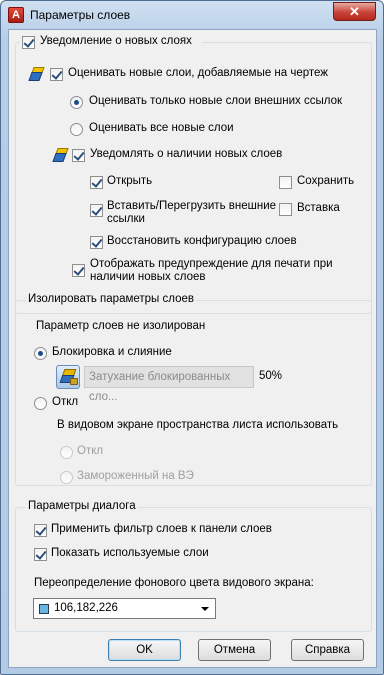 The height and width of the screenshot is (675, 384). Describe the element at coordinates (90, 451) in the screenshot. I see `radio-vp-off-label: Откл` at that location.